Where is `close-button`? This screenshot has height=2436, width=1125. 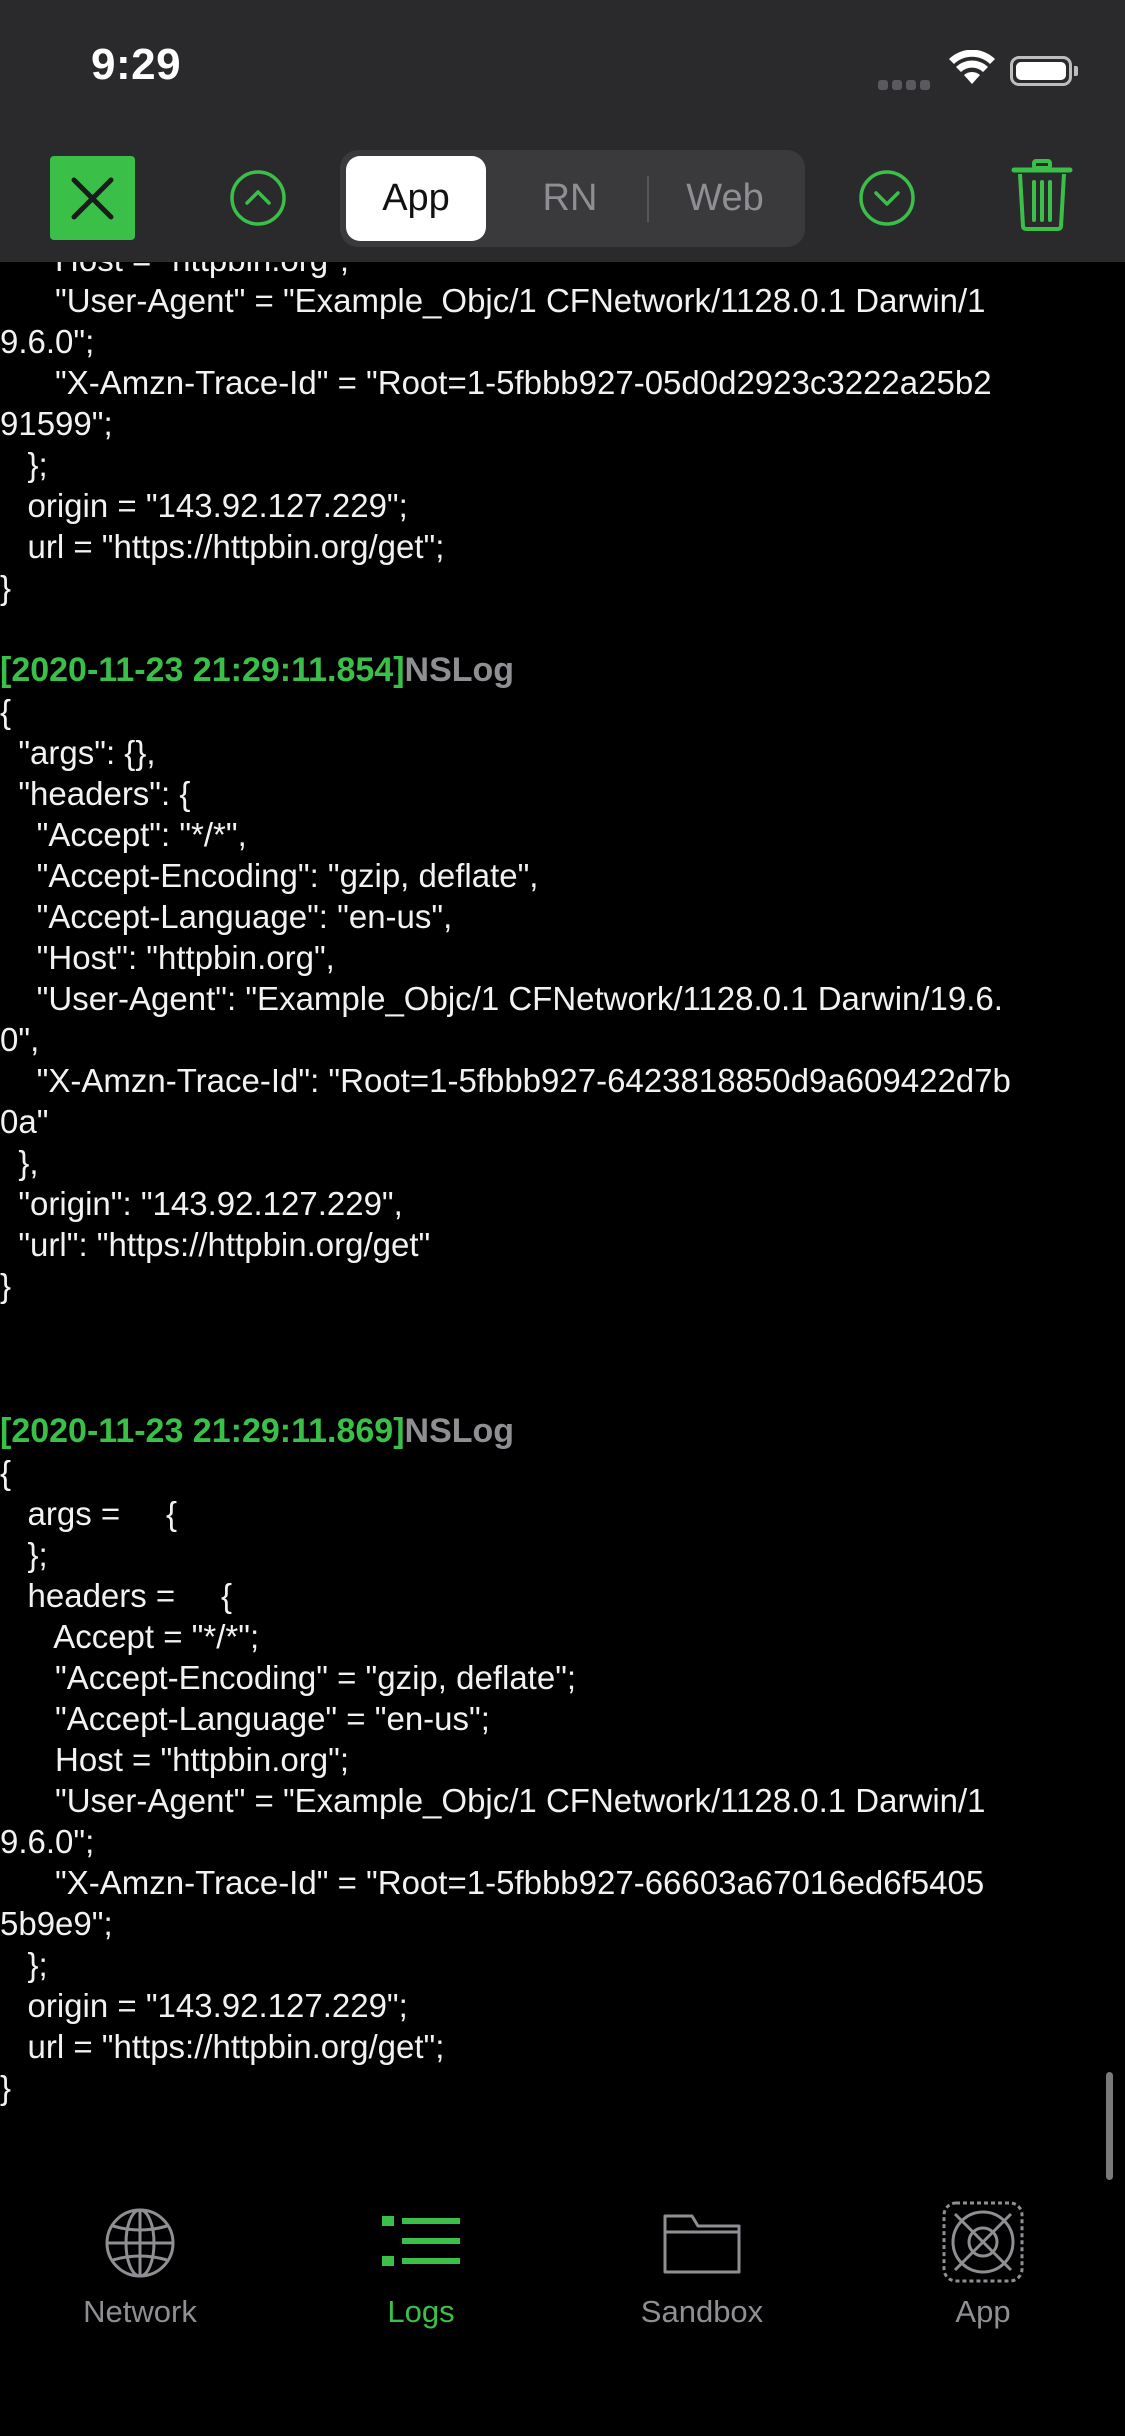
close-button is located at coordinates (92, 198).